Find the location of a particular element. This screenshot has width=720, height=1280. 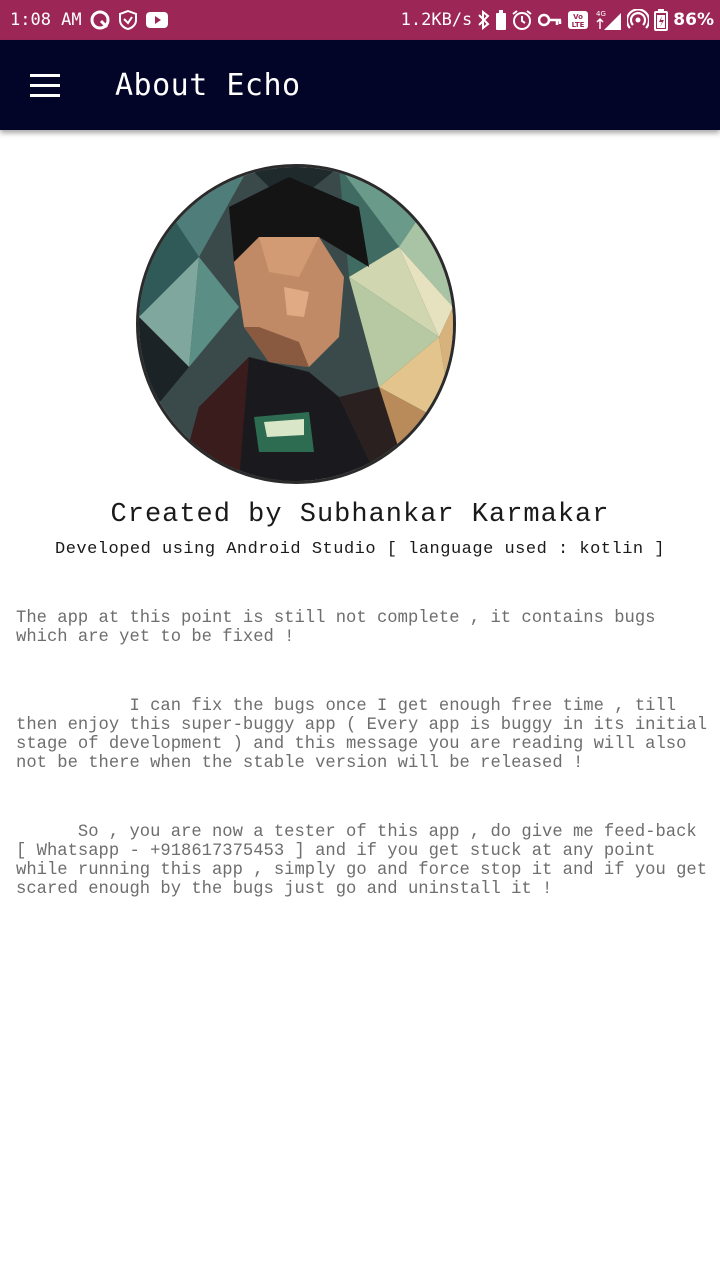

svg-text: Vo is located at coordinates (578, 17).